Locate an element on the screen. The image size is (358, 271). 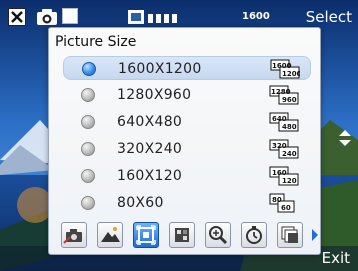
svg-text: 160 is located at coordinates (279, 173).